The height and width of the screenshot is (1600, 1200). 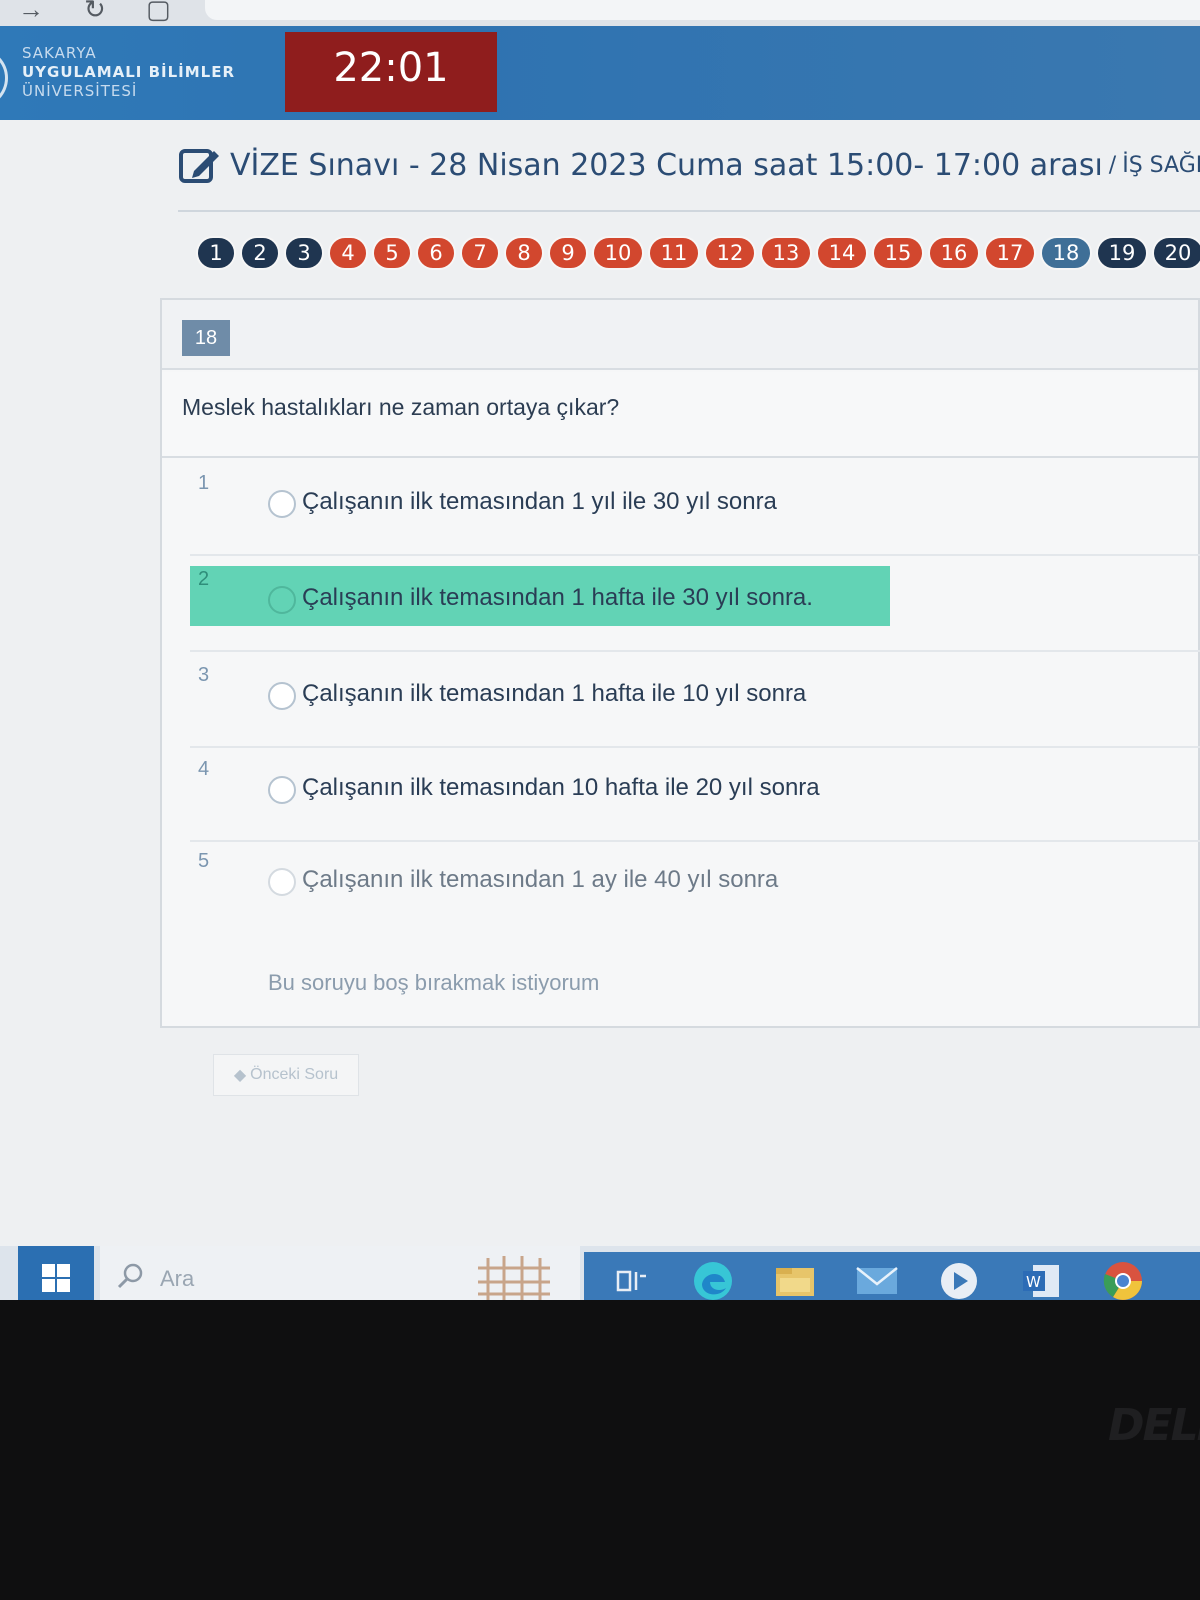 I want to click on question-nav-button: 20, so click(x=1176, y=253).